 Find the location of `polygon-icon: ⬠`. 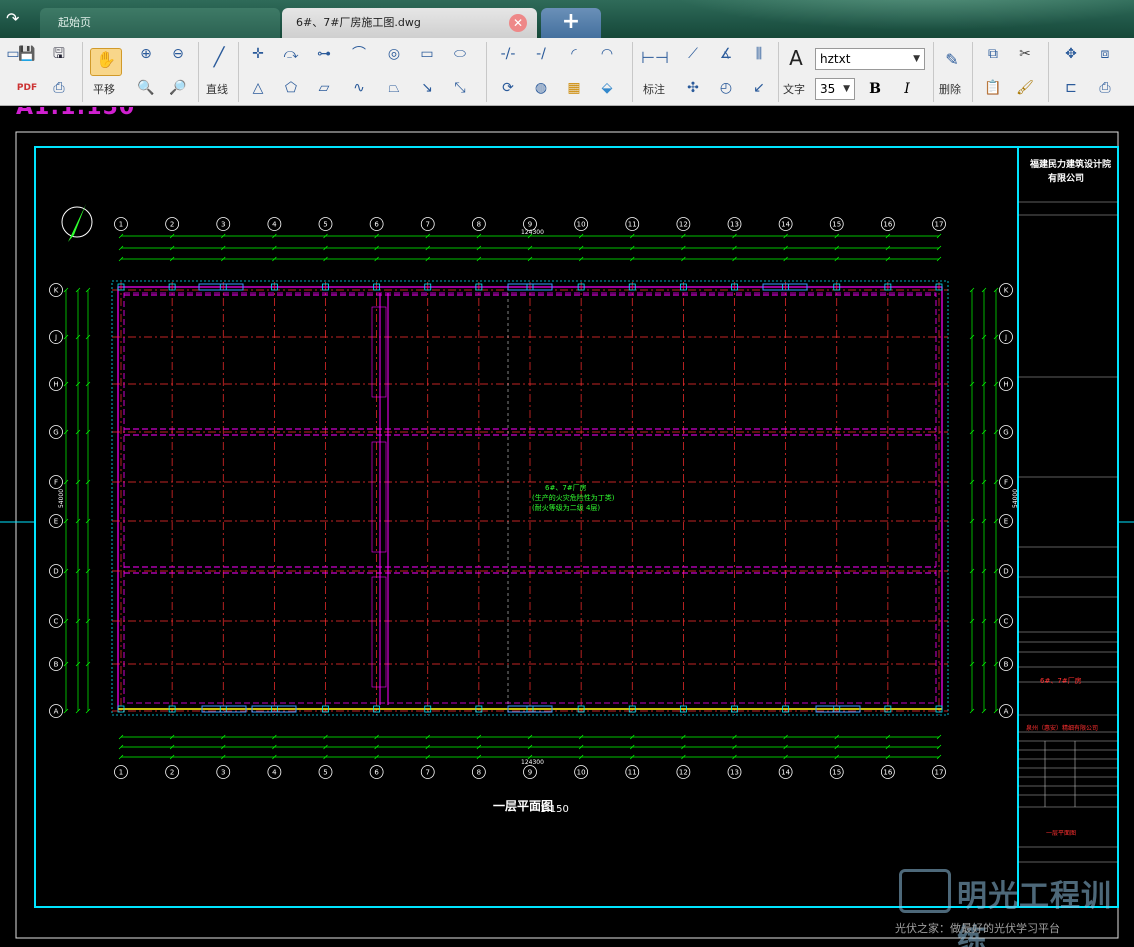

polygon-icon: ⬠ is located at coordinates (291, 88).